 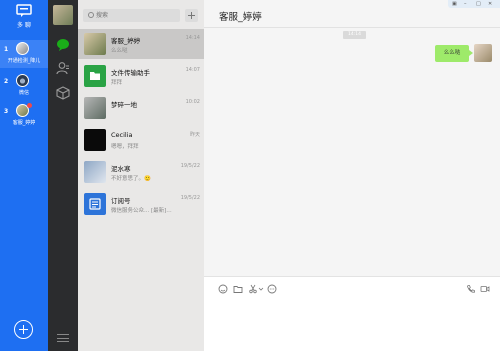 What do you see at coordinates (24, 175) in the screenshot?
I see `multi-account-sidebar: 多 聊 1 开通检测_降儿 2 微信 3 客服_婷婷` at bounding box center [24, 175].